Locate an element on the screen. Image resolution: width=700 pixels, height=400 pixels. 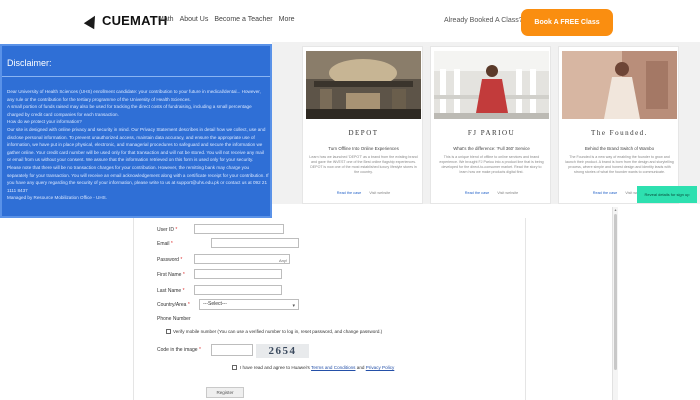
chevron-down-icon: ▾ is located at coordinates (293, 306).